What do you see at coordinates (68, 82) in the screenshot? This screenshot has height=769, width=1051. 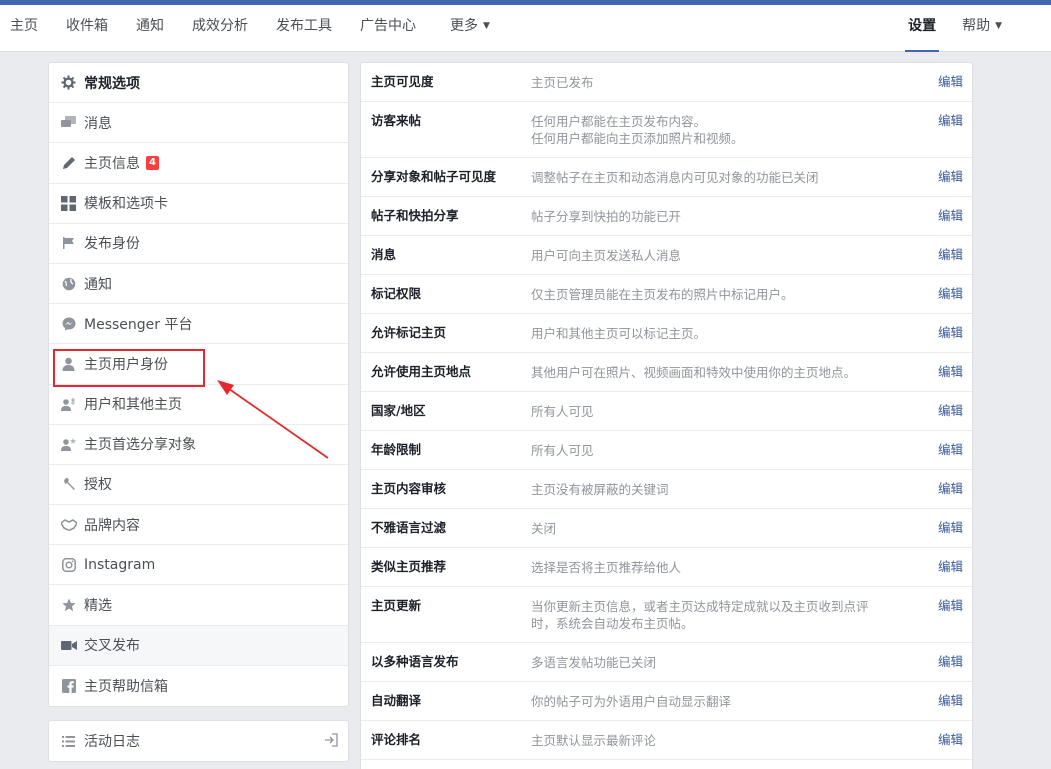 I see `gear-icon` at bounding box center [68, 82].